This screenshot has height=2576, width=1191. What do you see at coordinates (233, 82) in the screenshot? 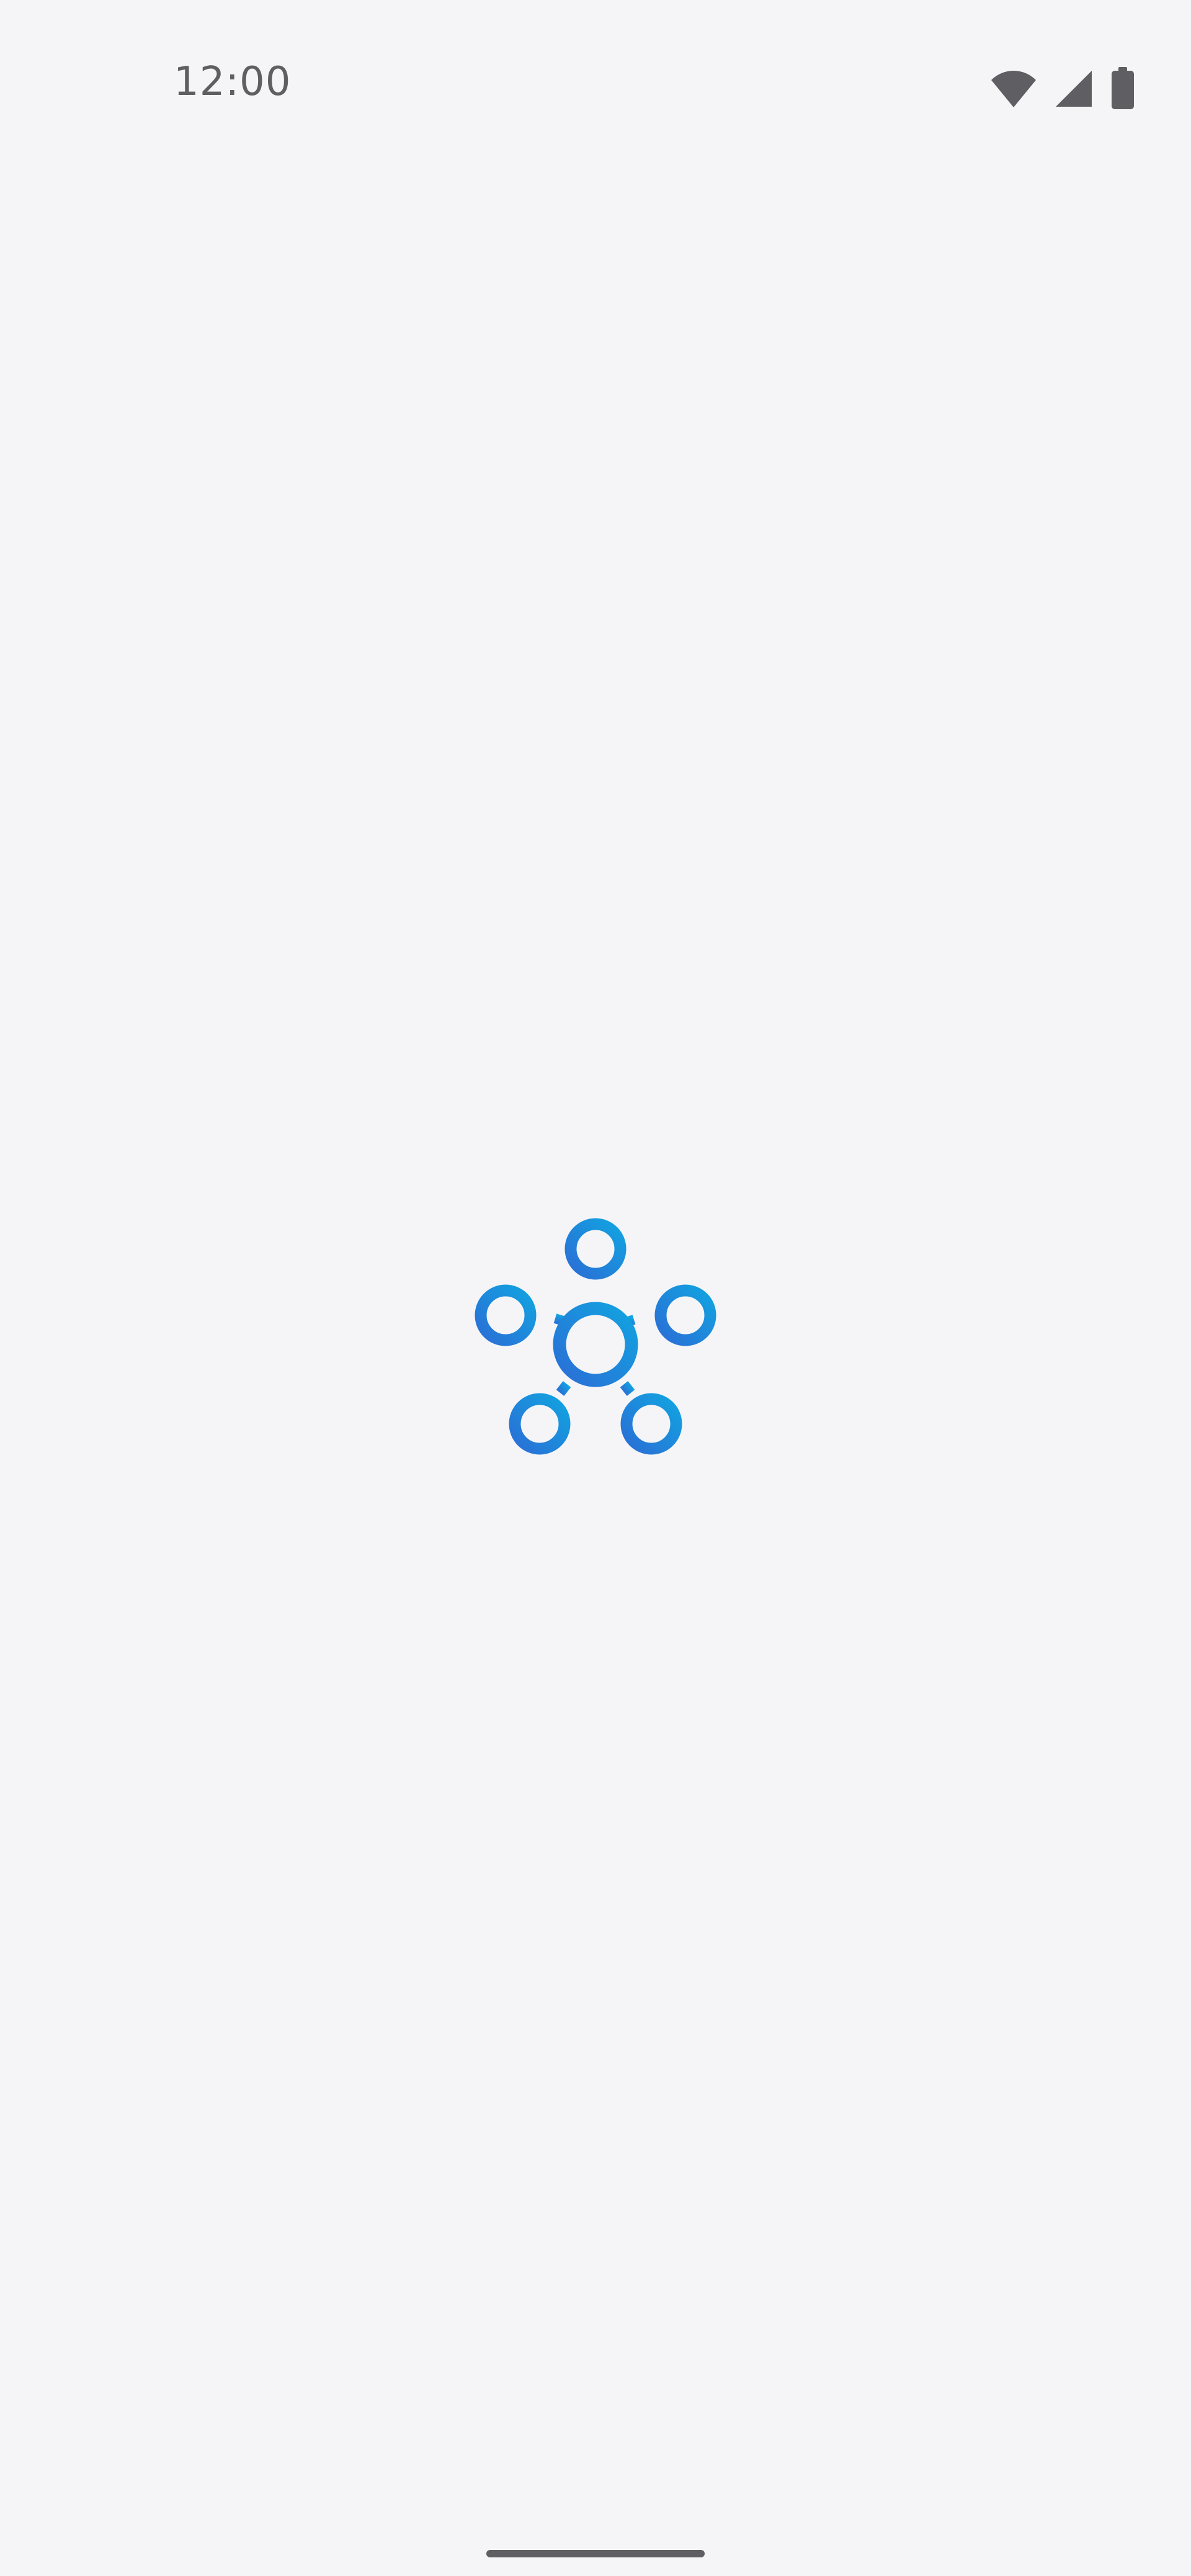
I see `status-time: 12:00` at bounding box center [233, 82].